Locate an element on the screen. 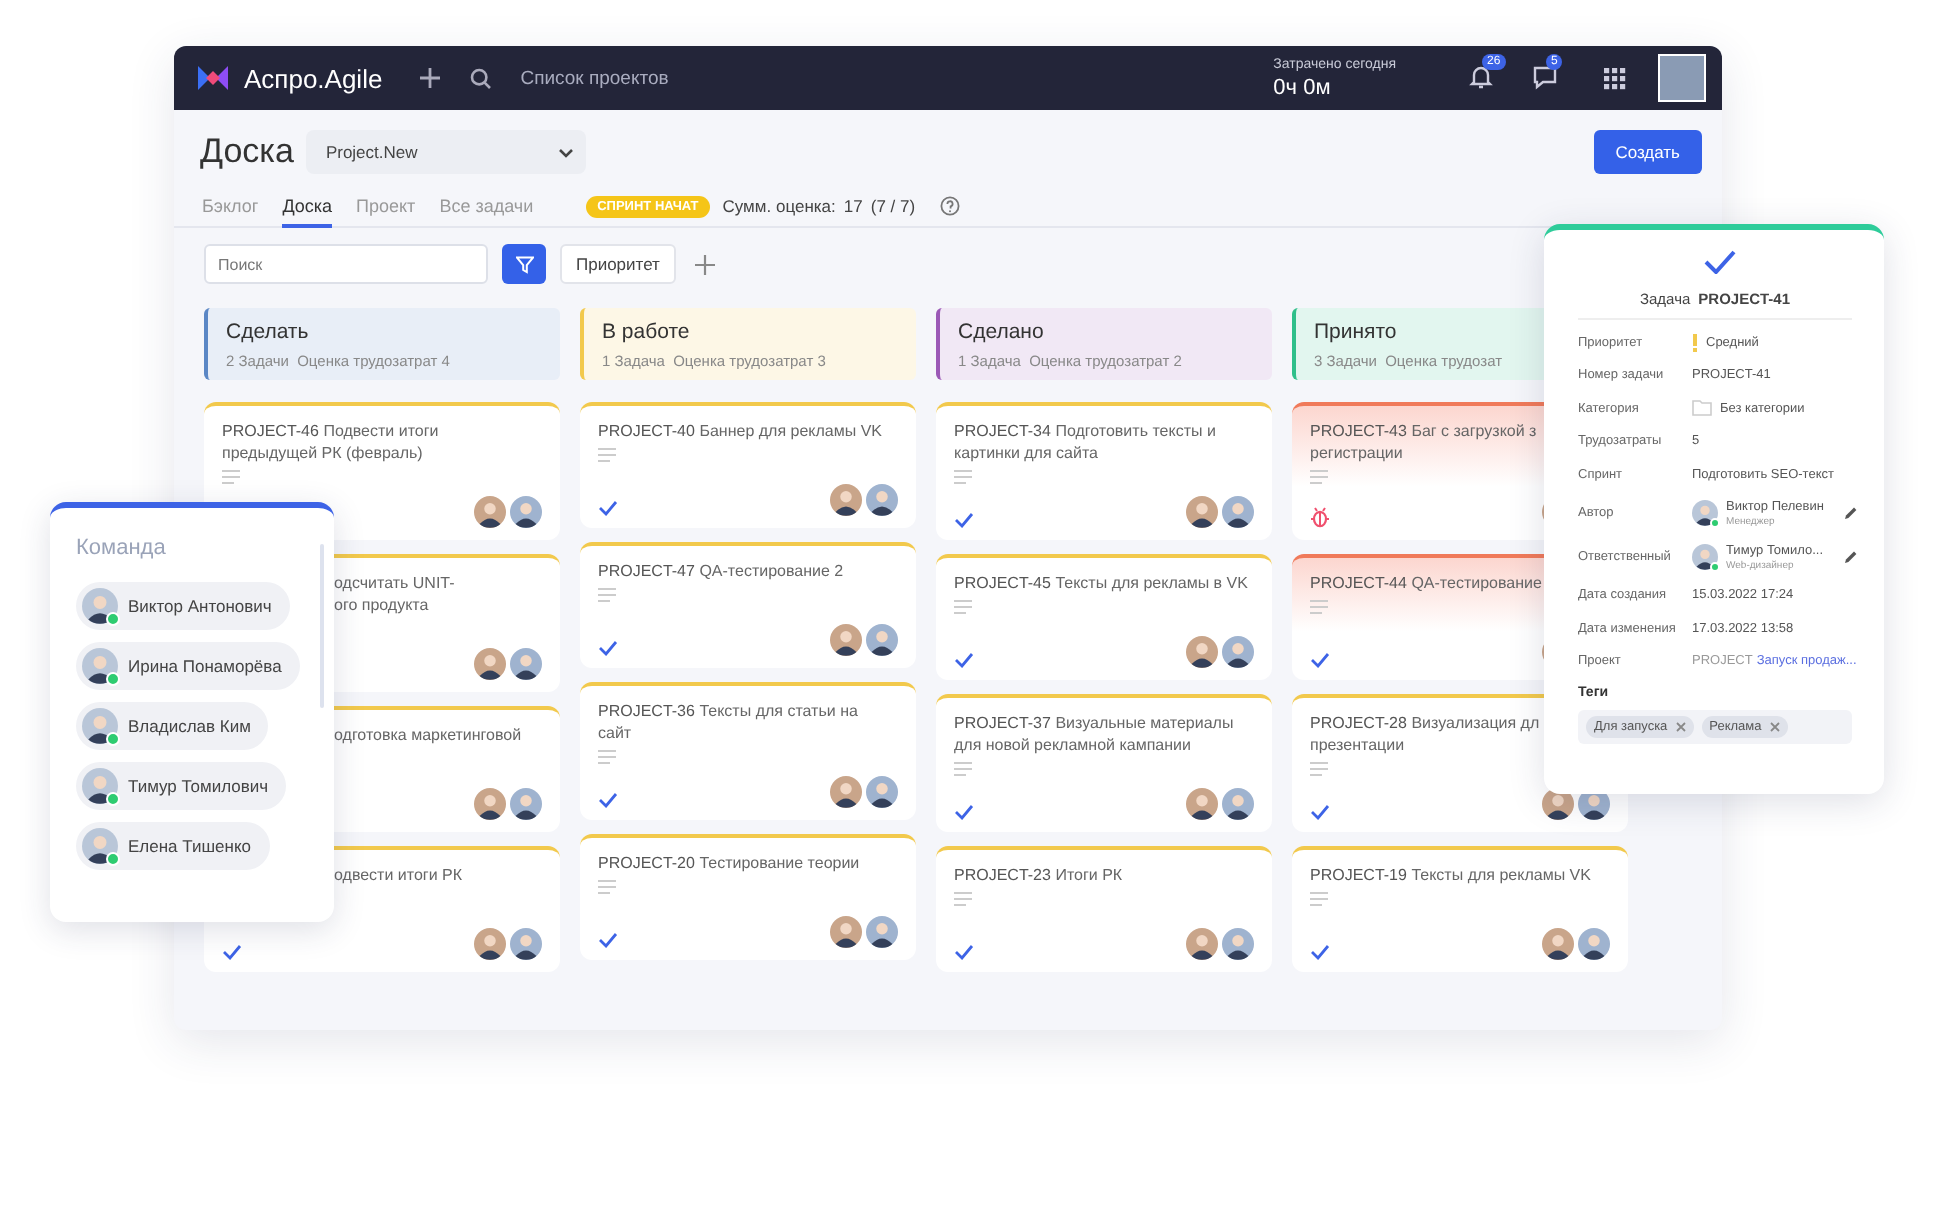  project-select: Project.New is located at coordinates (445, 152).